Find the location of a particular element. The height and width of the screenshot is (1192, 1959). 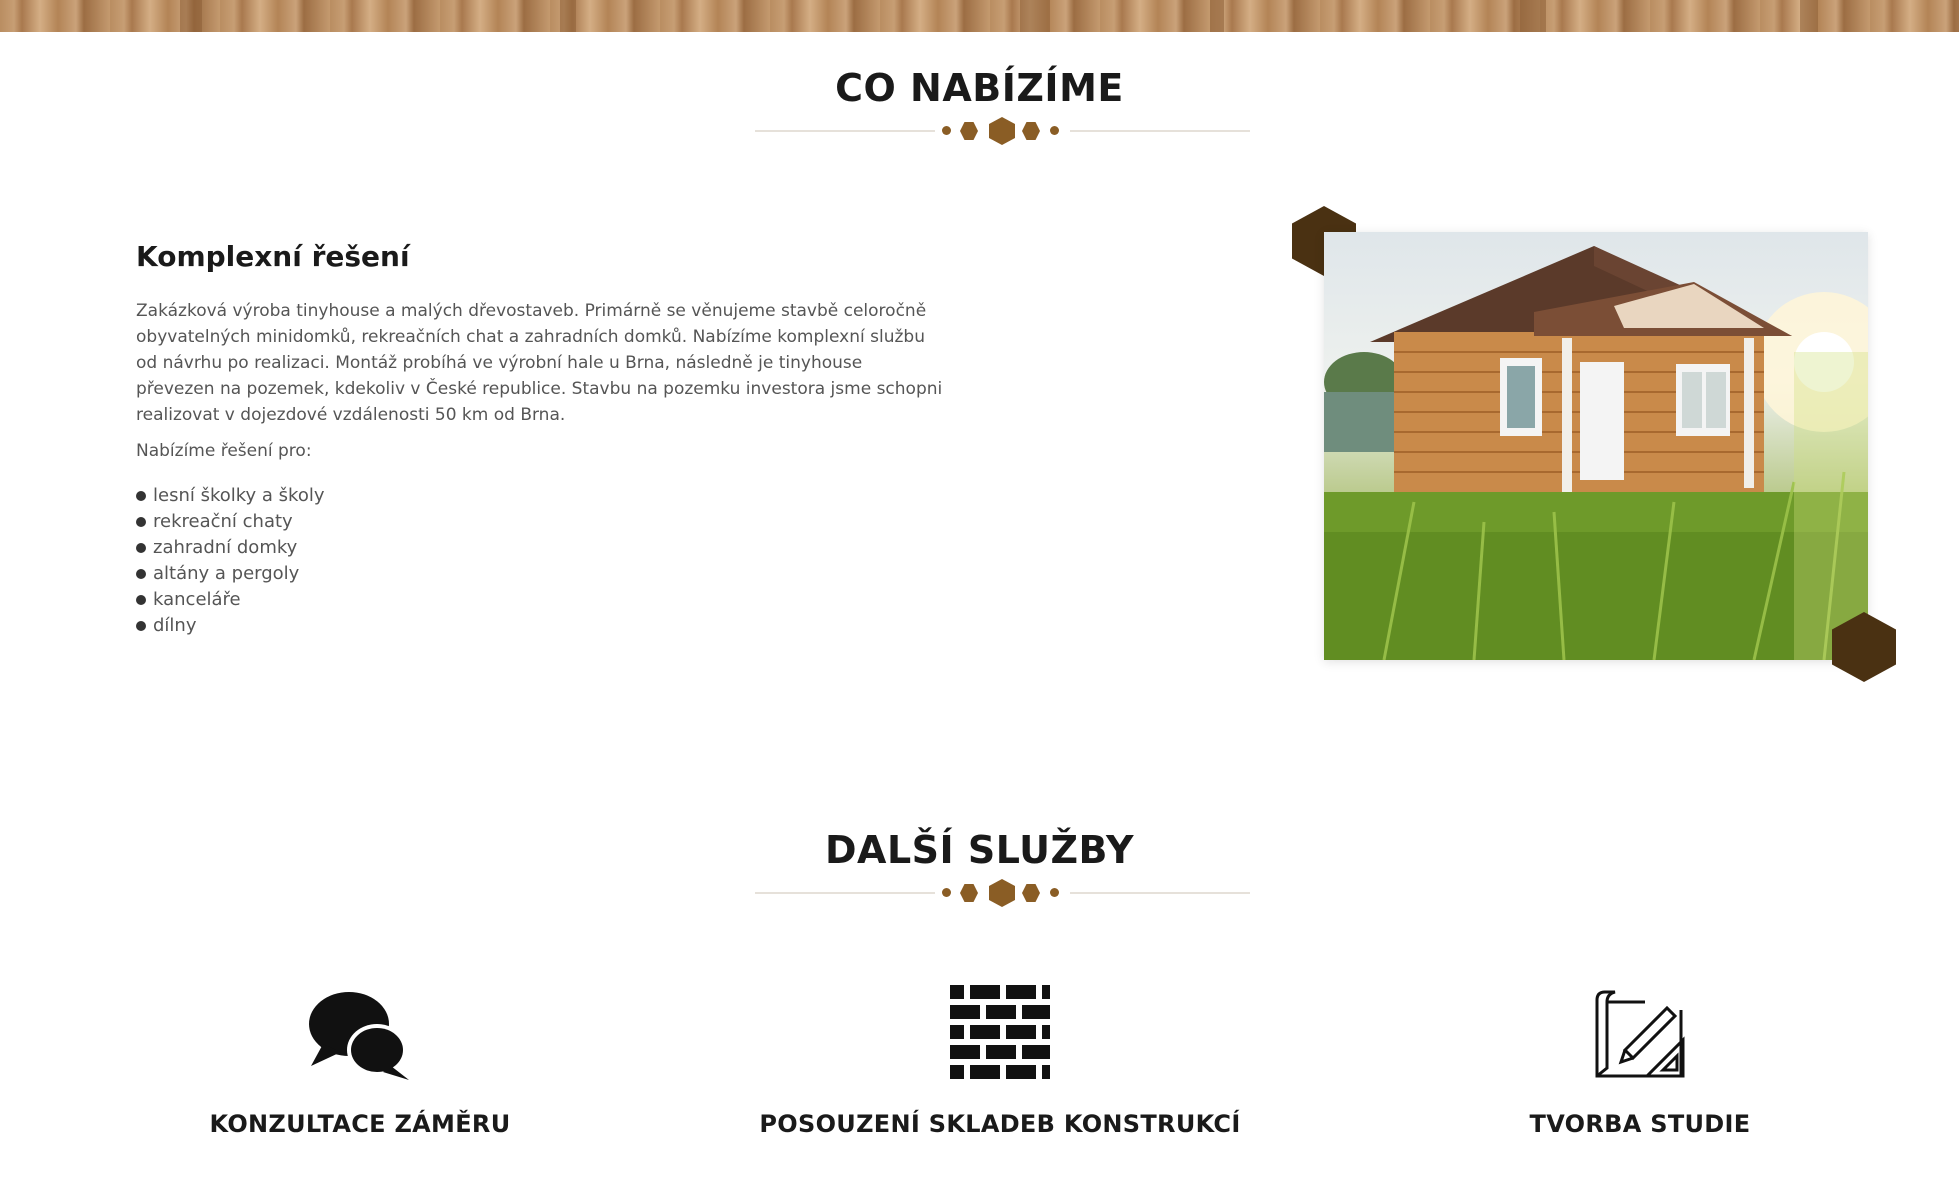

speech-bubbles-icon is located at coordinates (359, 1036).